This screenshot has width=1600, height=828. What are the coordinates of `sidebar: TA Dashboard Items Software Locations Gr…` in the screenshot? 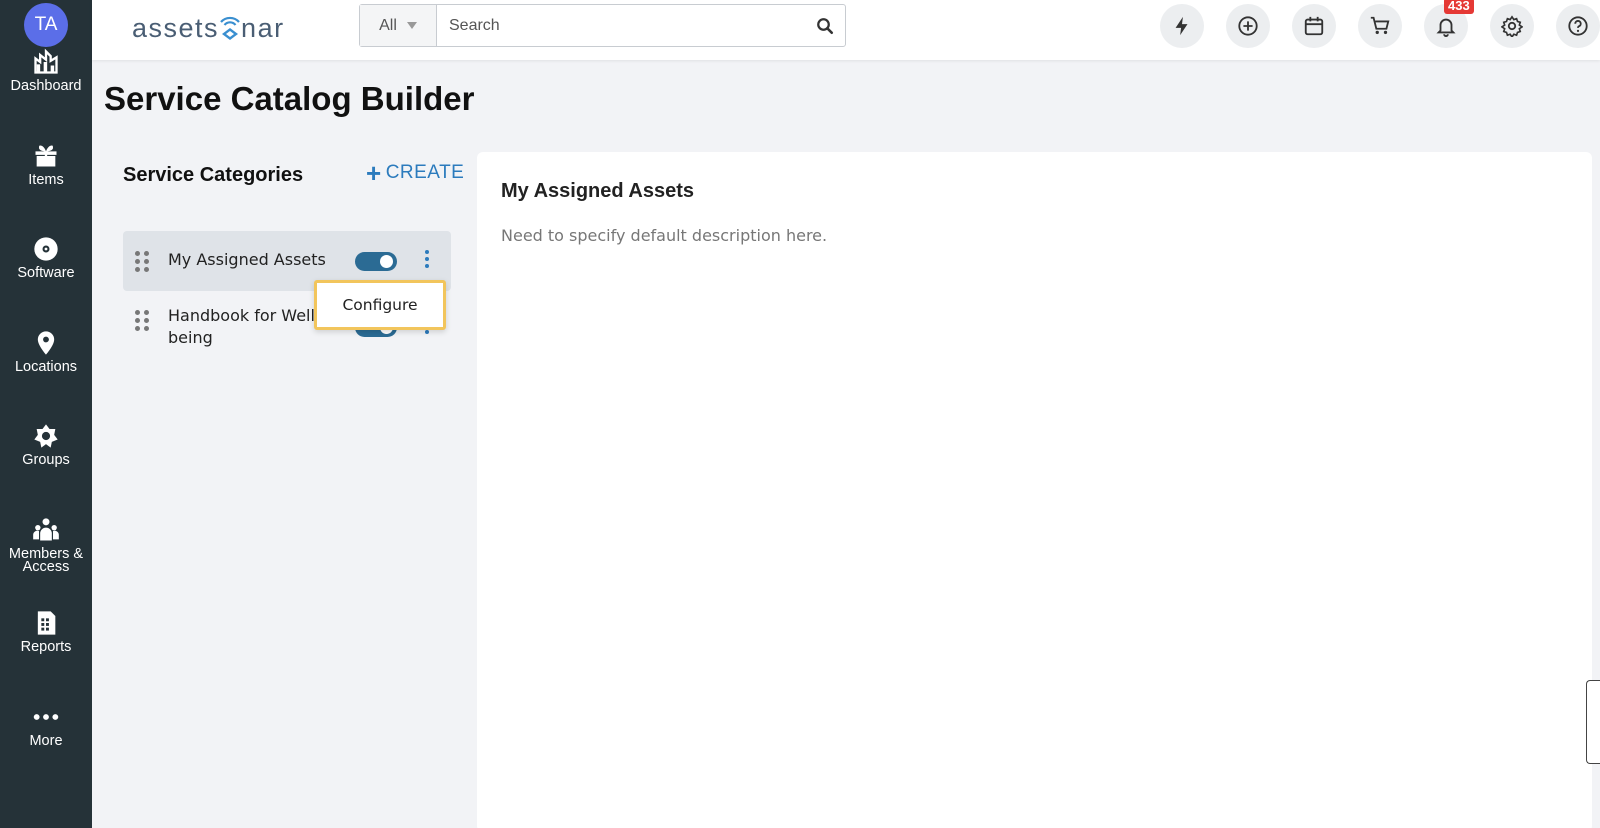 It's located at (46, 414).